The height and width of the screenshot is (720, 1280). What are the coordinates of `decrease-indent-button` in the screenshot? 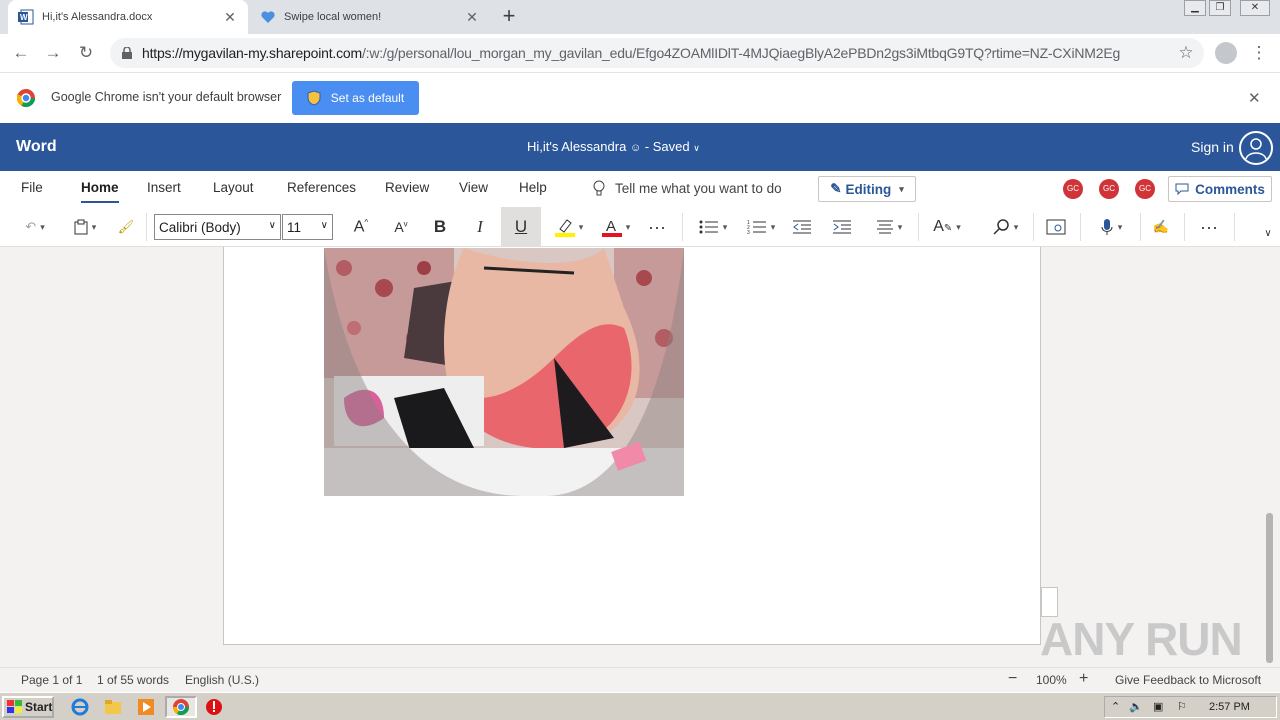 It's located at (802, 227).